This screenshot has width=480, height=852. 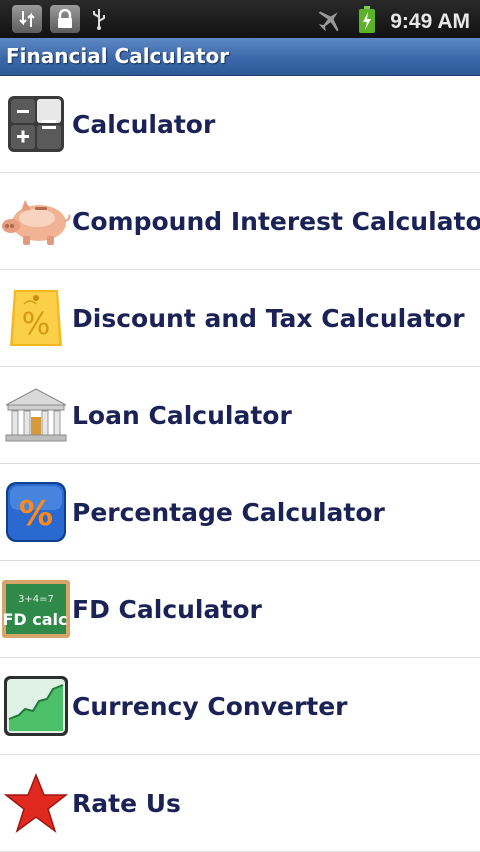 I want to click on clock: 9:49 AM, so click(x=430, y=21).